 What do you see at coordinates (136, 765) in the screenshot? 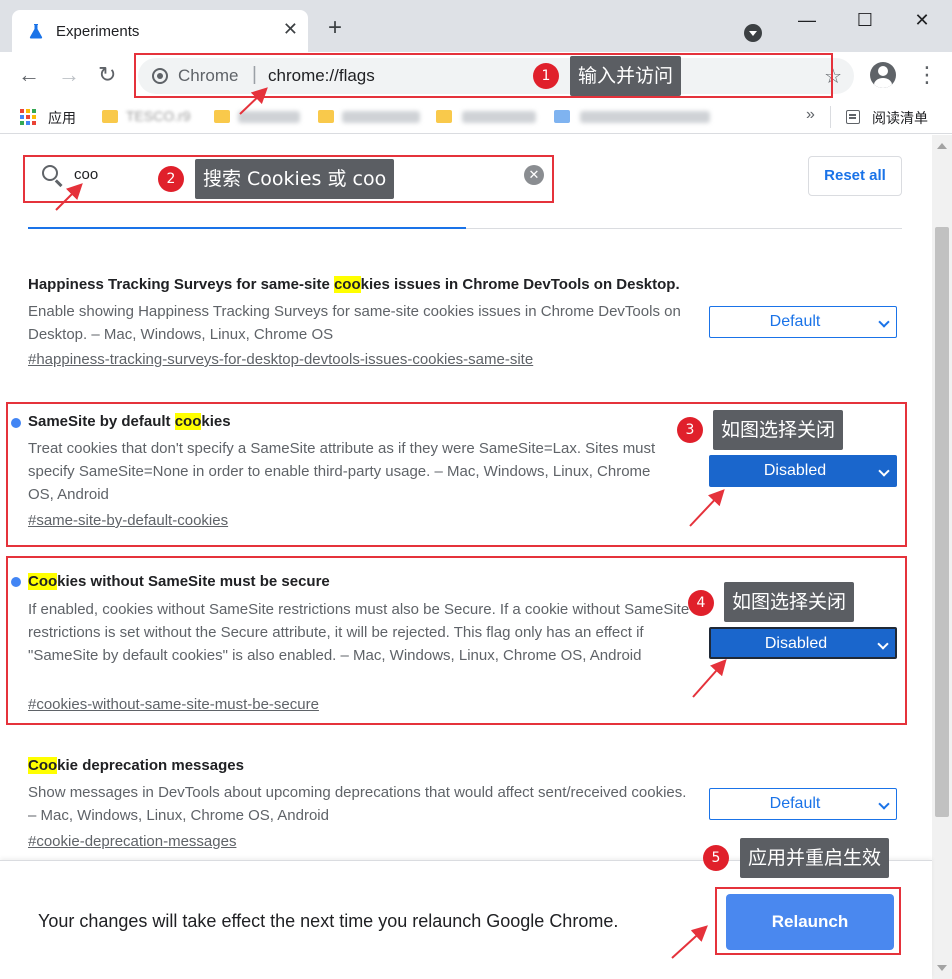
I see `experiment-title: Cookie deprecation messages` at bounding box center [136, 765].